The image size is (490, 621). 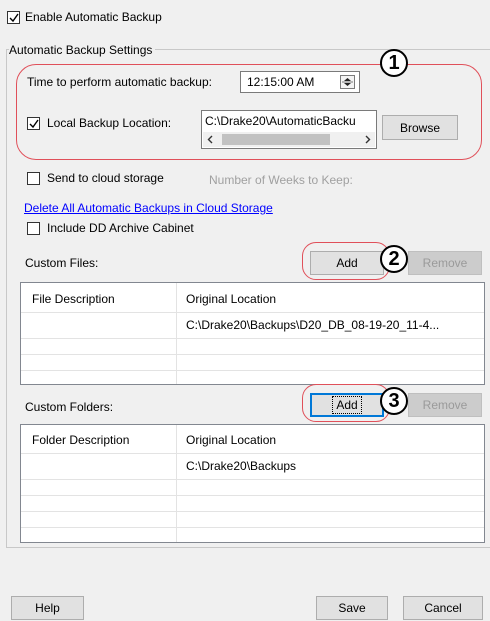 I want to click on custom-files-label: Custom Files:, so click(x=62, y=263).